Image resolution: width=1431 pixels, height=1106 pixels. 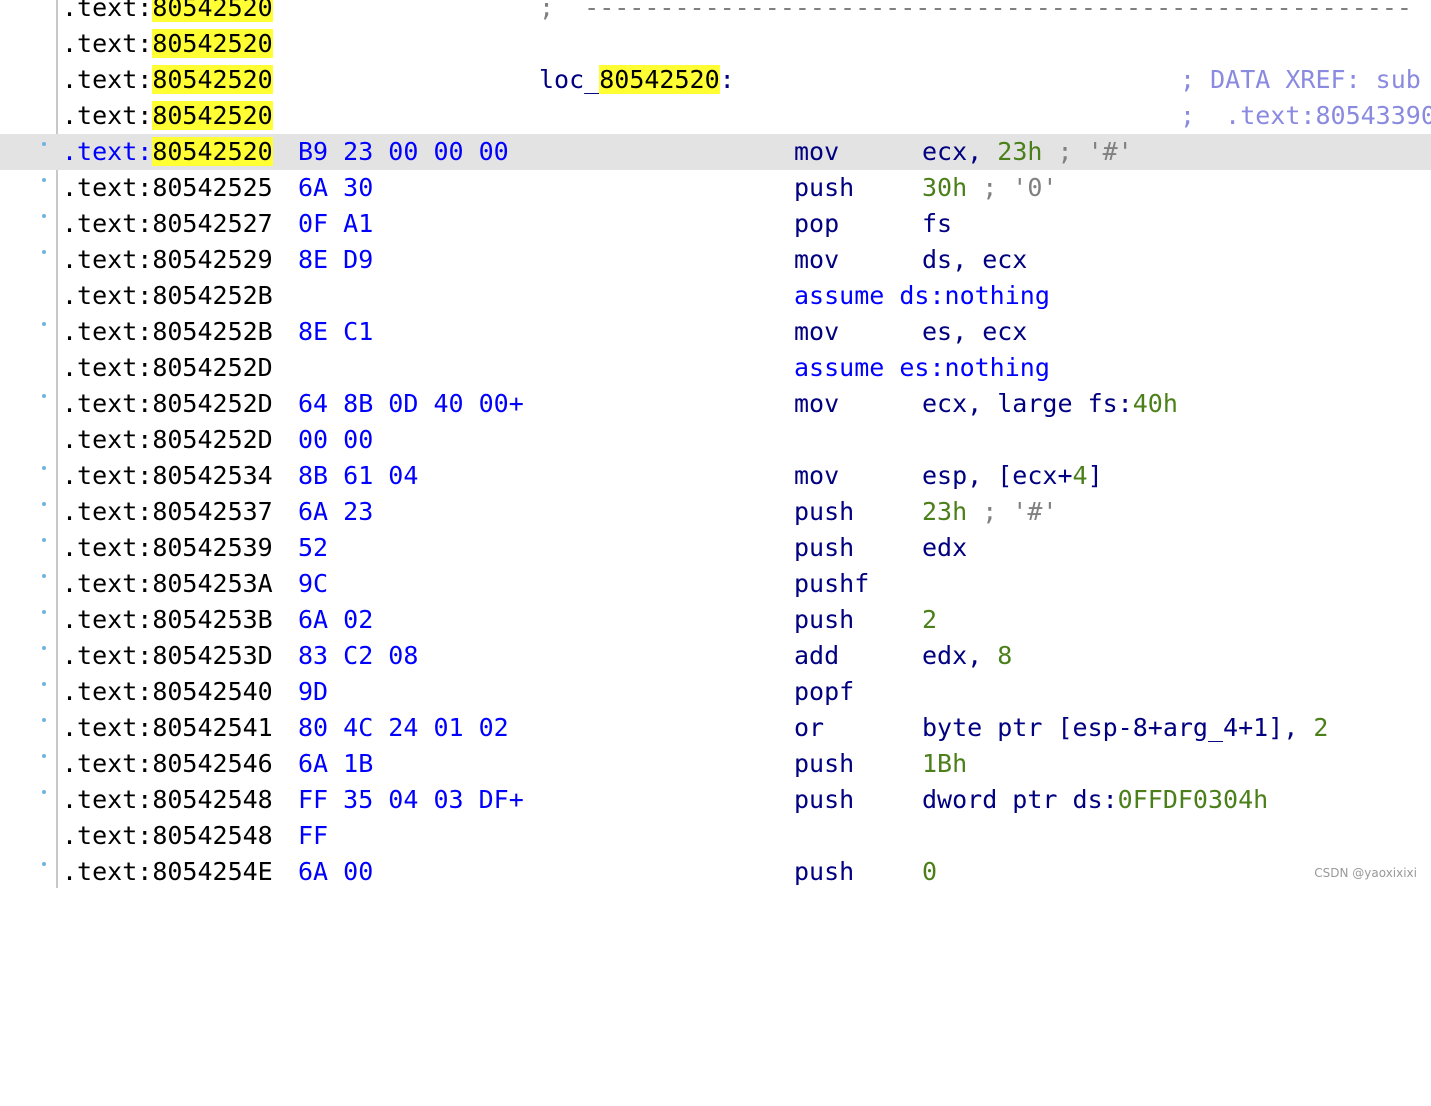 I want to click on opcode-bytes: FF, so click(x=313, y=835).